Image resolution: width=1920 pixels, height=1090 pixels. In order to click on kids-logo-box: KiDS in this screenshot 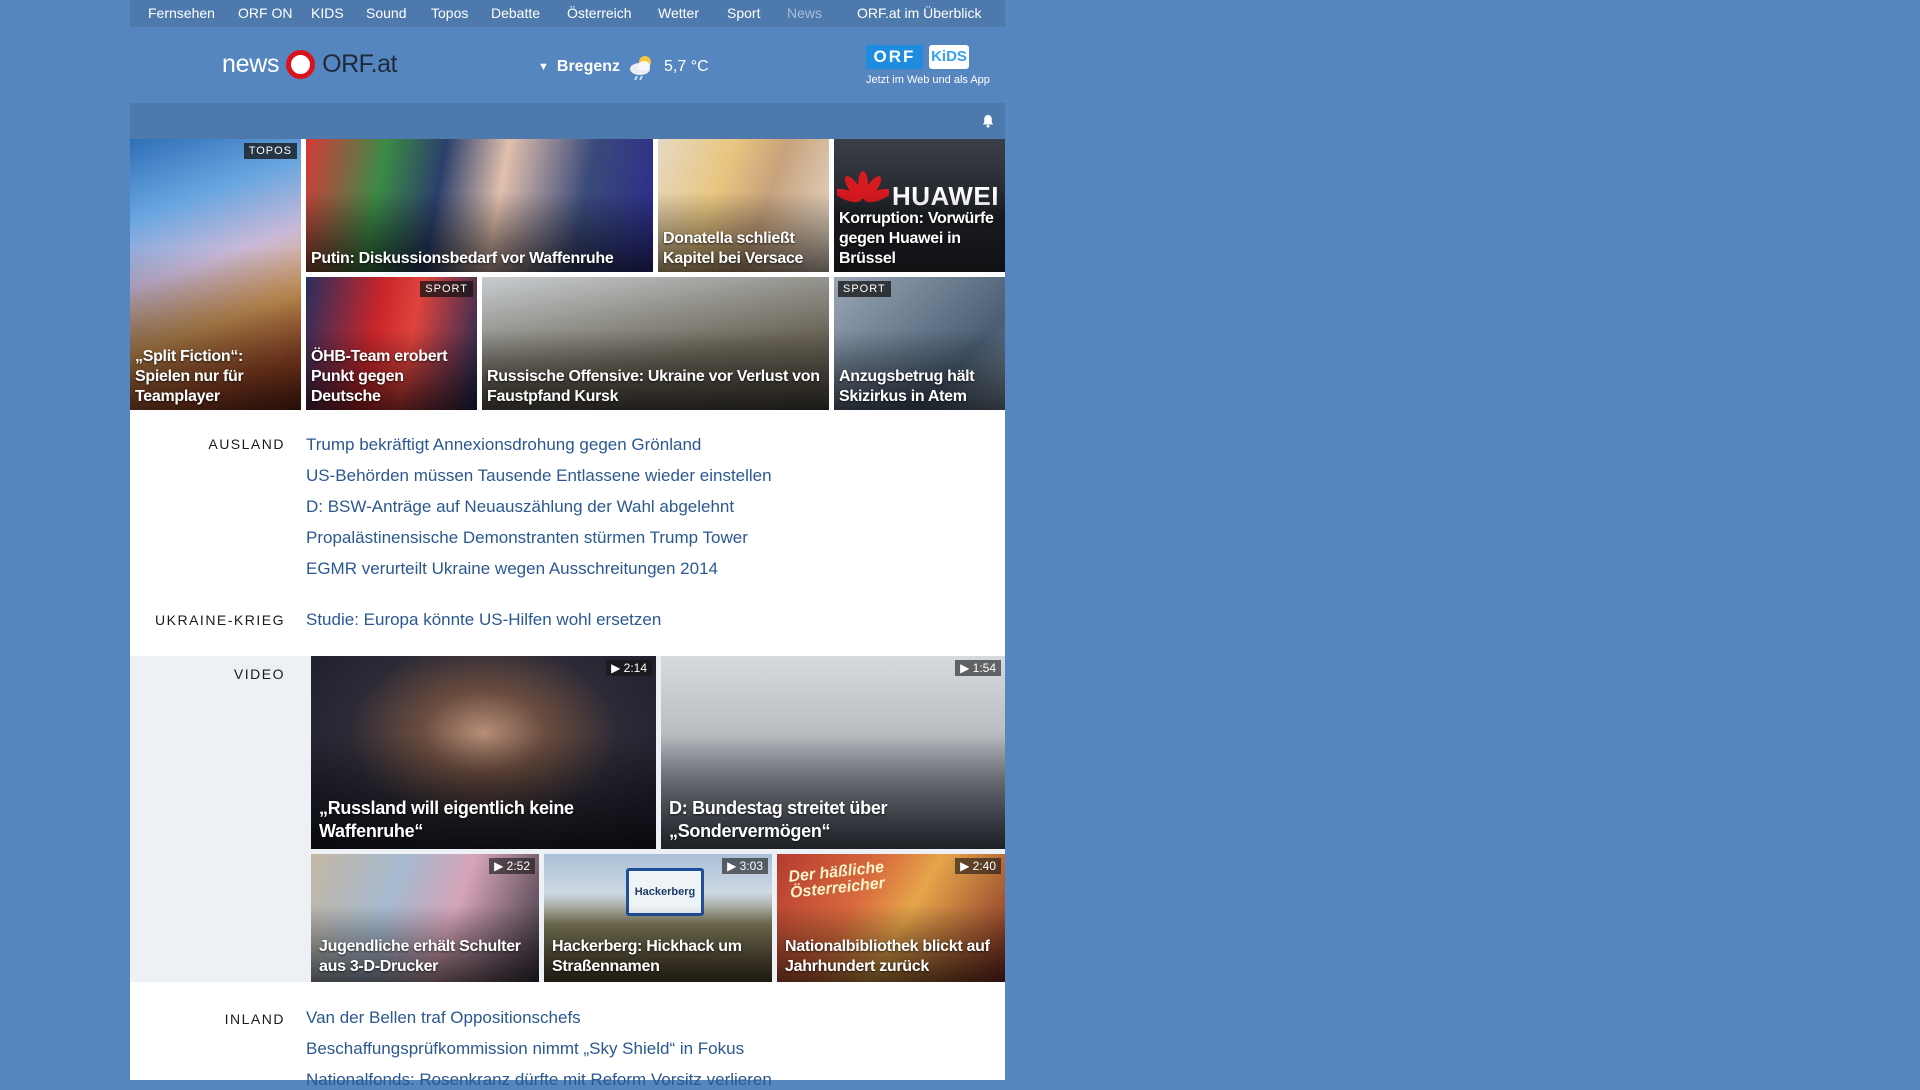, I will do `click(949, 57)`.